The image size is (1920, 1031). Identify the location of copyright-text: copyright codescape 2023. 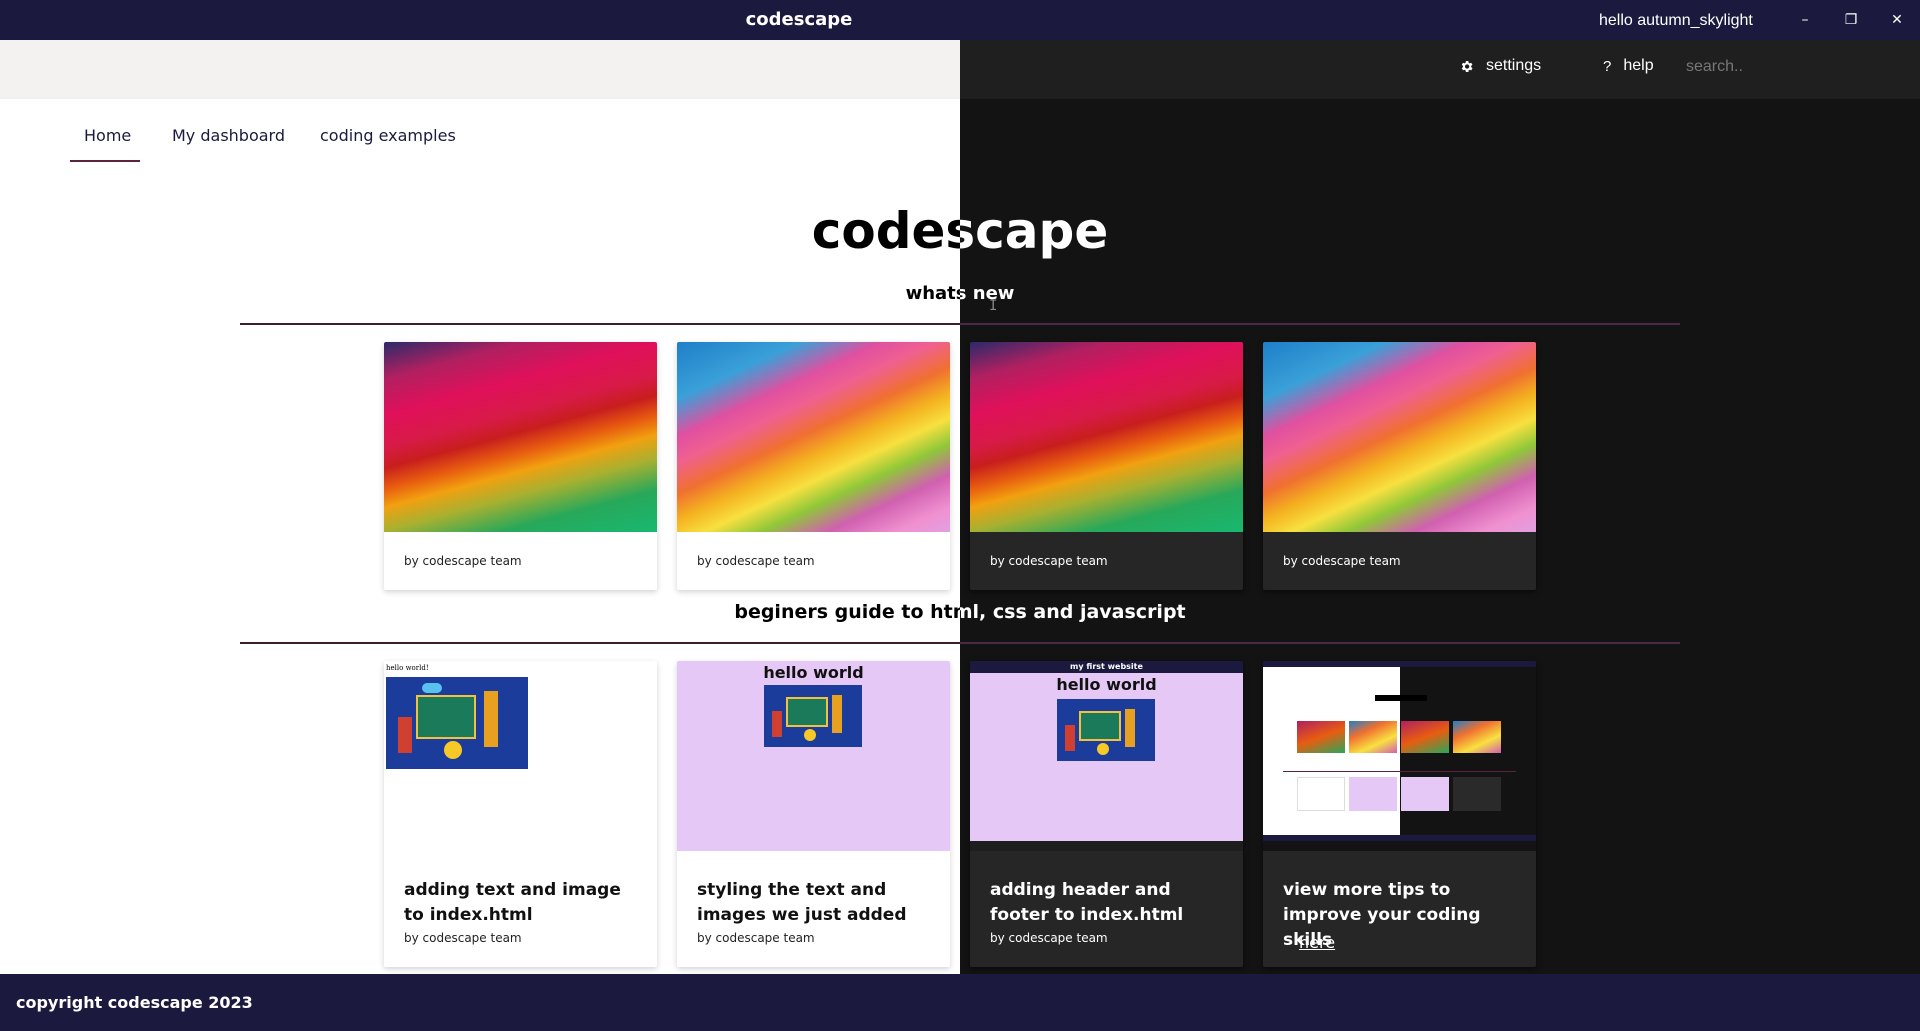
(134, 1002).